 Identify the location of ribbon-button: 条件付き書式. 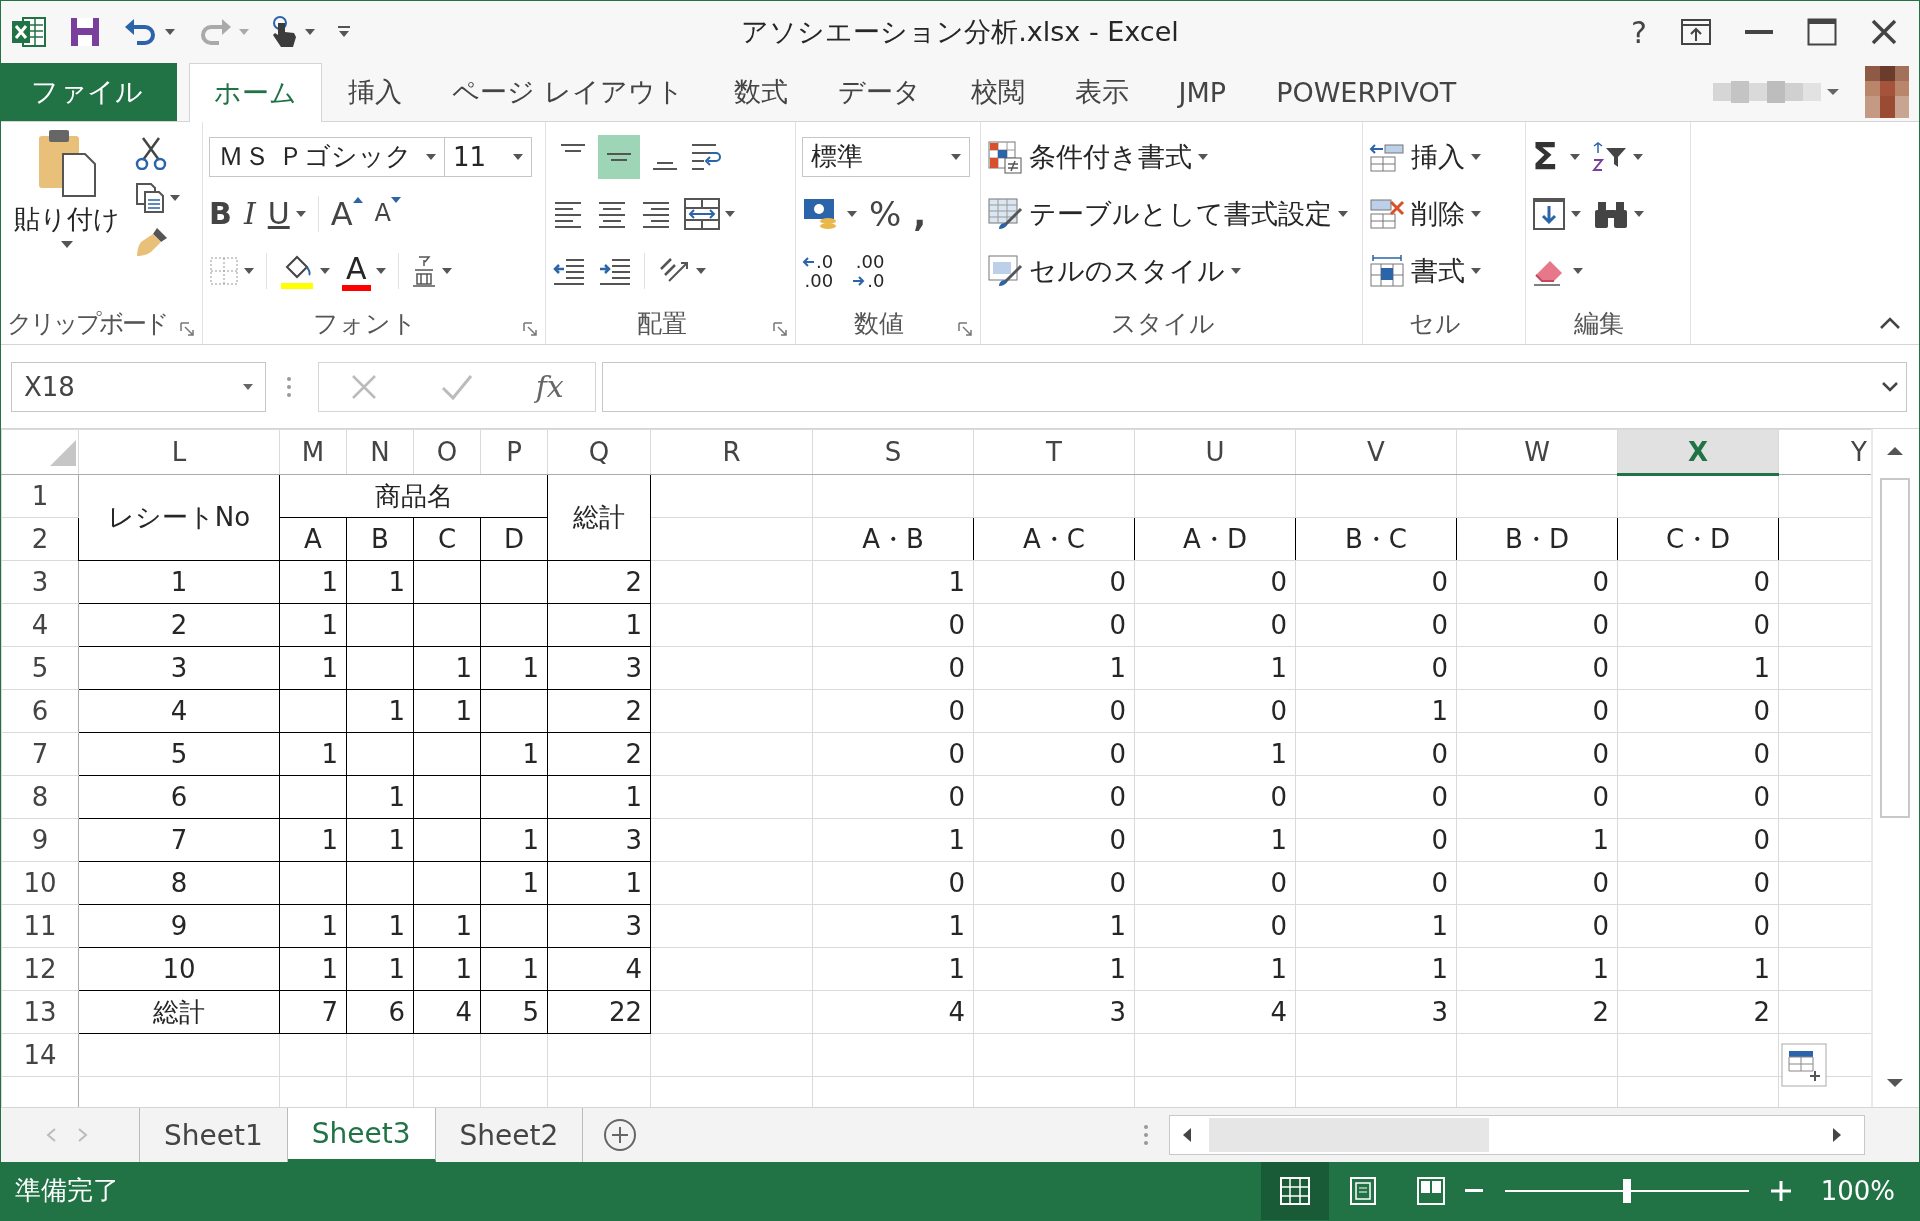
(1110, 156).